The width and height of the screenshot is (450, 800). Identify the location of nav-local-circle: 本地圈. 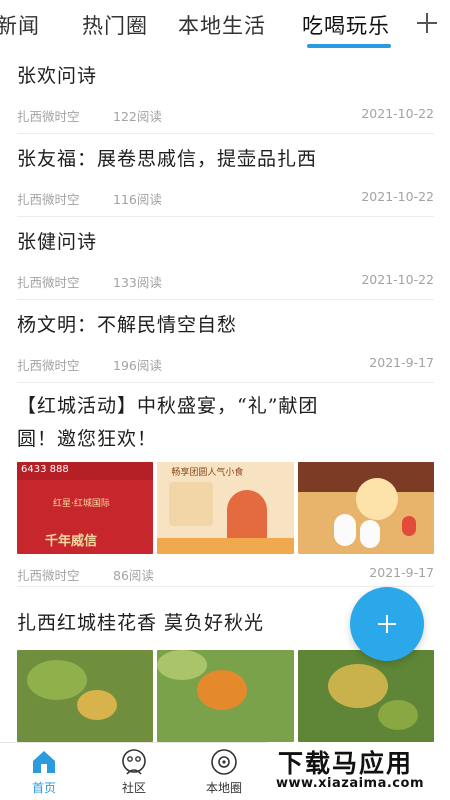
(224, 771).